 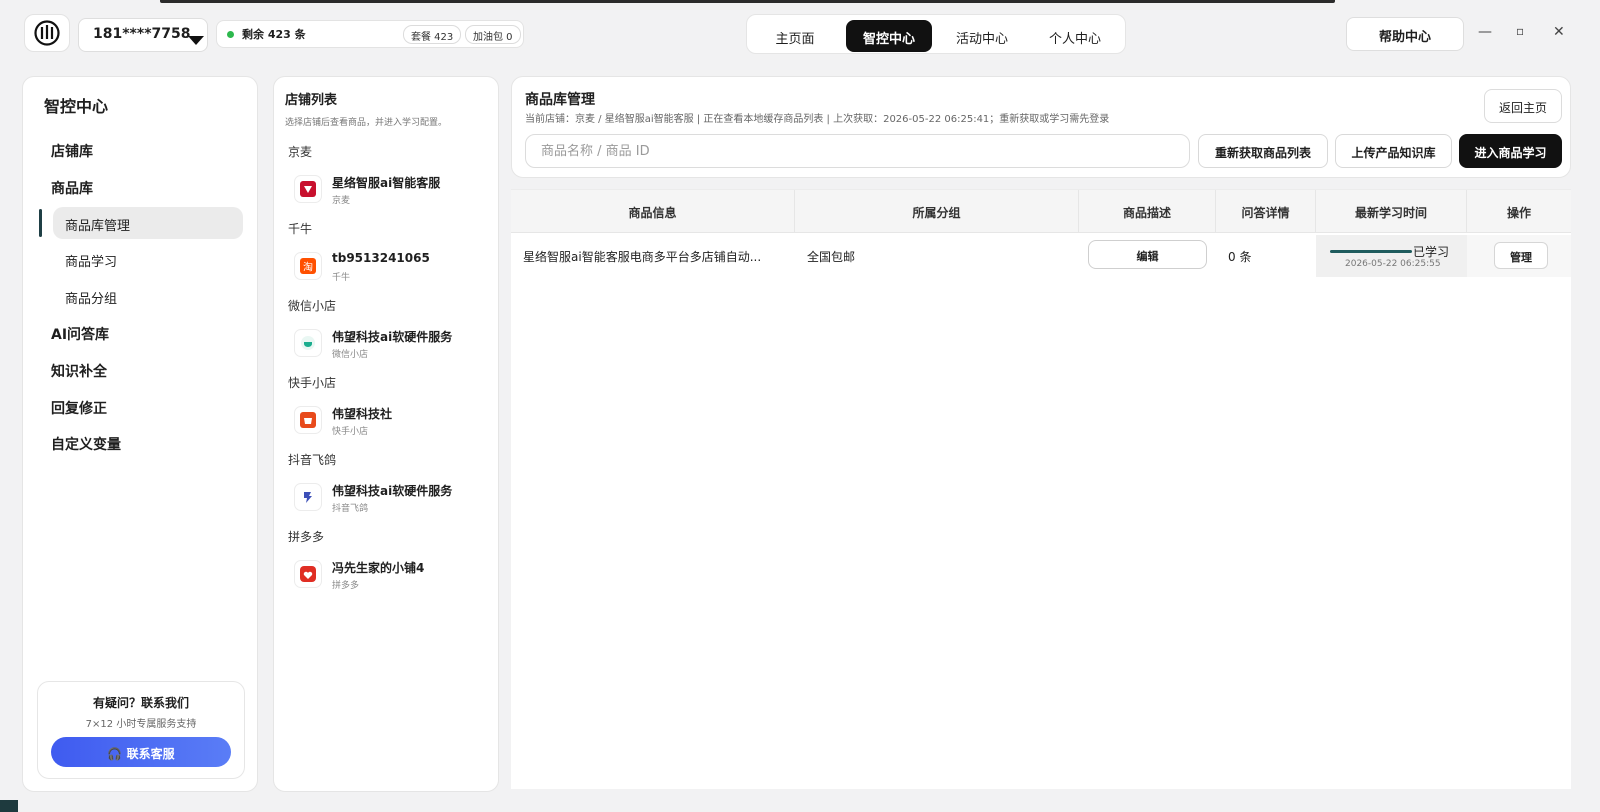 I want to click on sidebar-item-shops: 店铺库, so click(x=72, y=151).